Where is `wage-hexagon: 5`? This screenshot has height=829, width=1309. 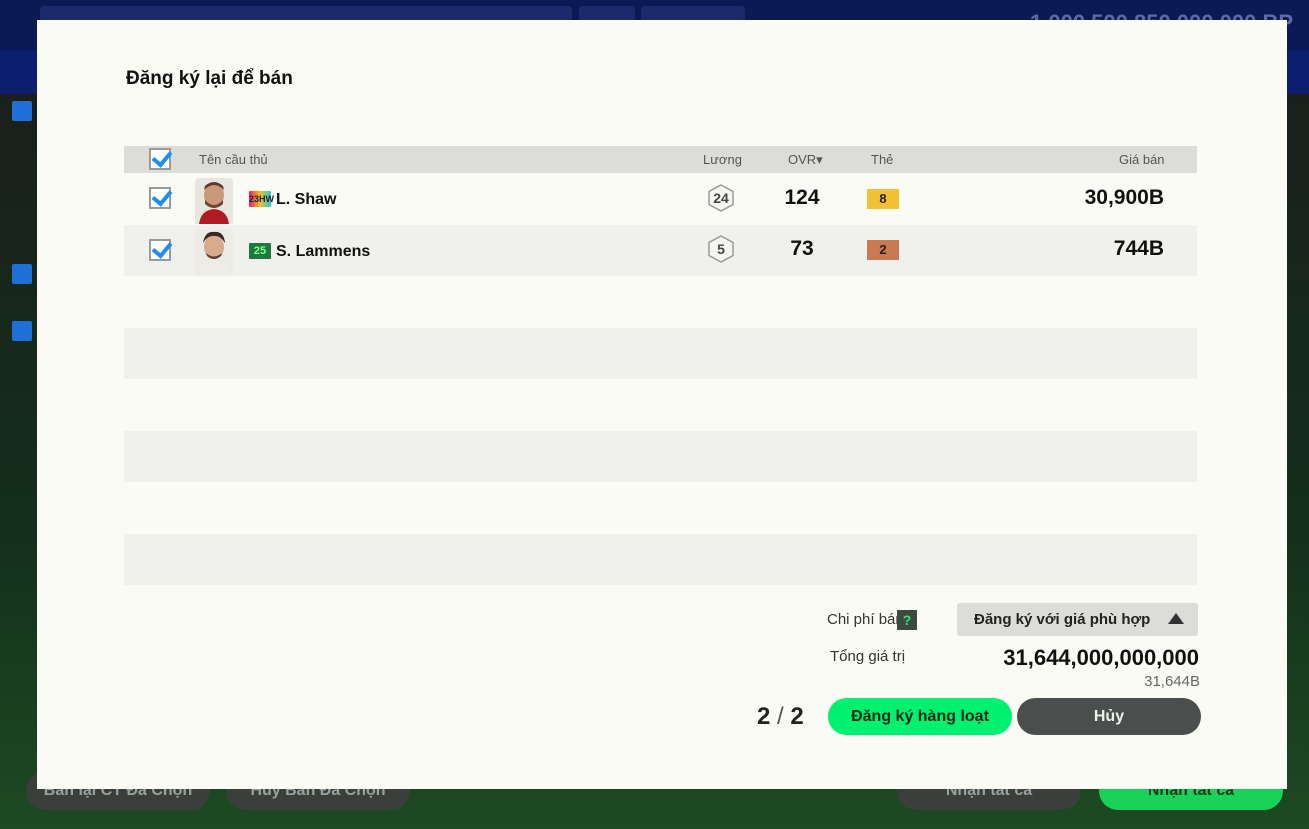 wage-hexagon: 5 is located at coordinates (721, 249).